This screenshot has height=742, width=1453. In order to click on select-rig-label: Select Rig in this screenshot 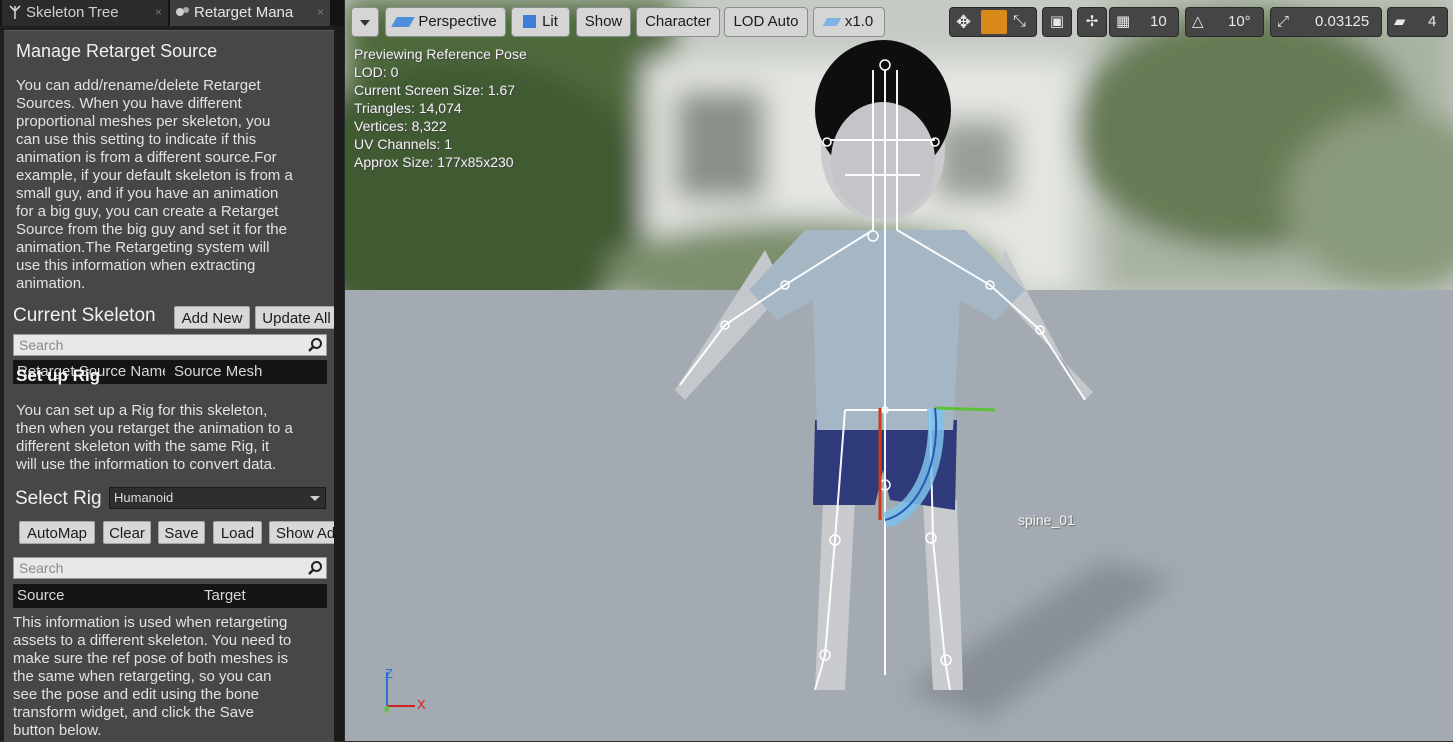, I will do `click(58, 498)`.